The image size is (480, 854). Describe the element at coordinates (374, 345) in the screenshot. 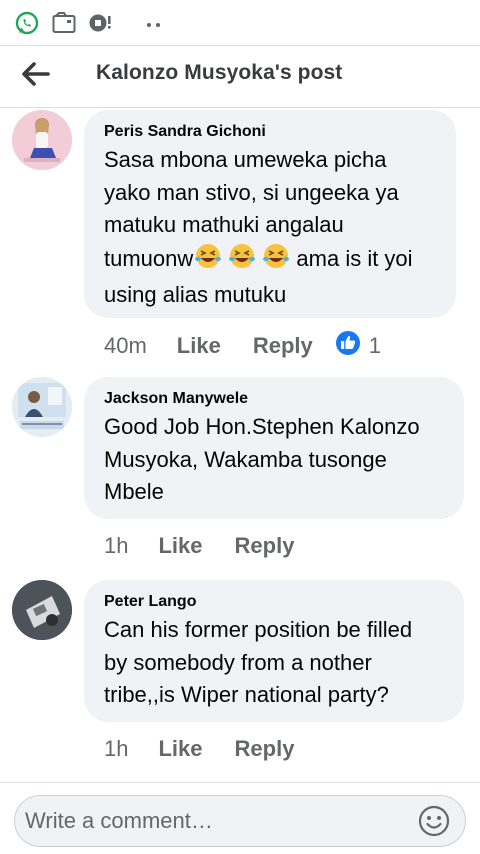

I see `reaction-count: 1` at that location.